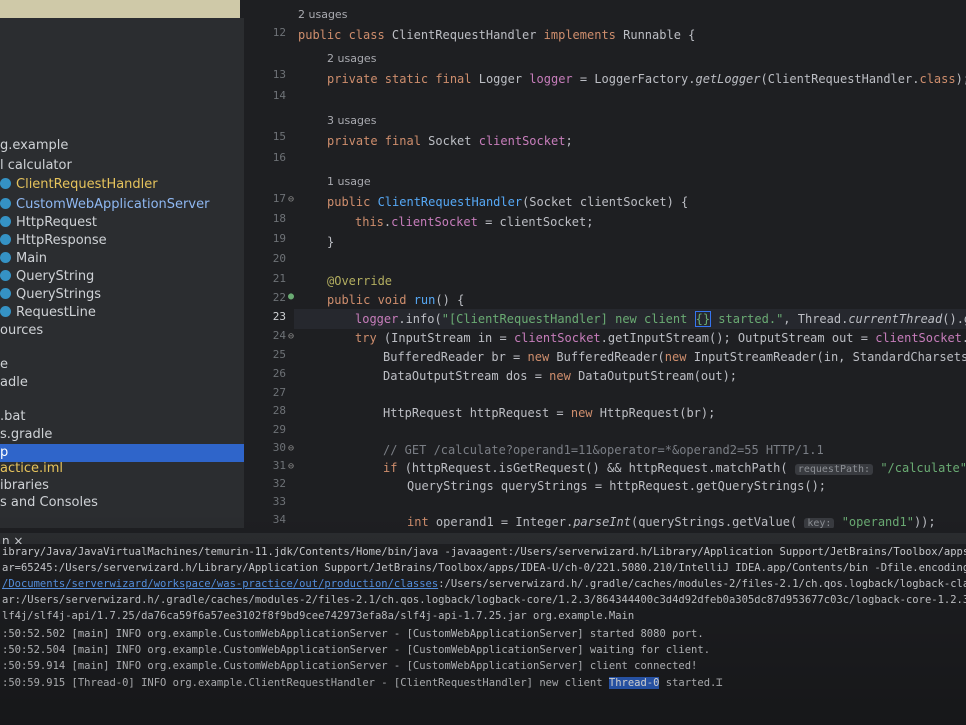 The width and height of the screenshot is (966, 725). What do you see at coordinates (12, 417) in the screenshot?
I see `tree-item-gradlew-bat: .bat` at bounding box center [12, 417].